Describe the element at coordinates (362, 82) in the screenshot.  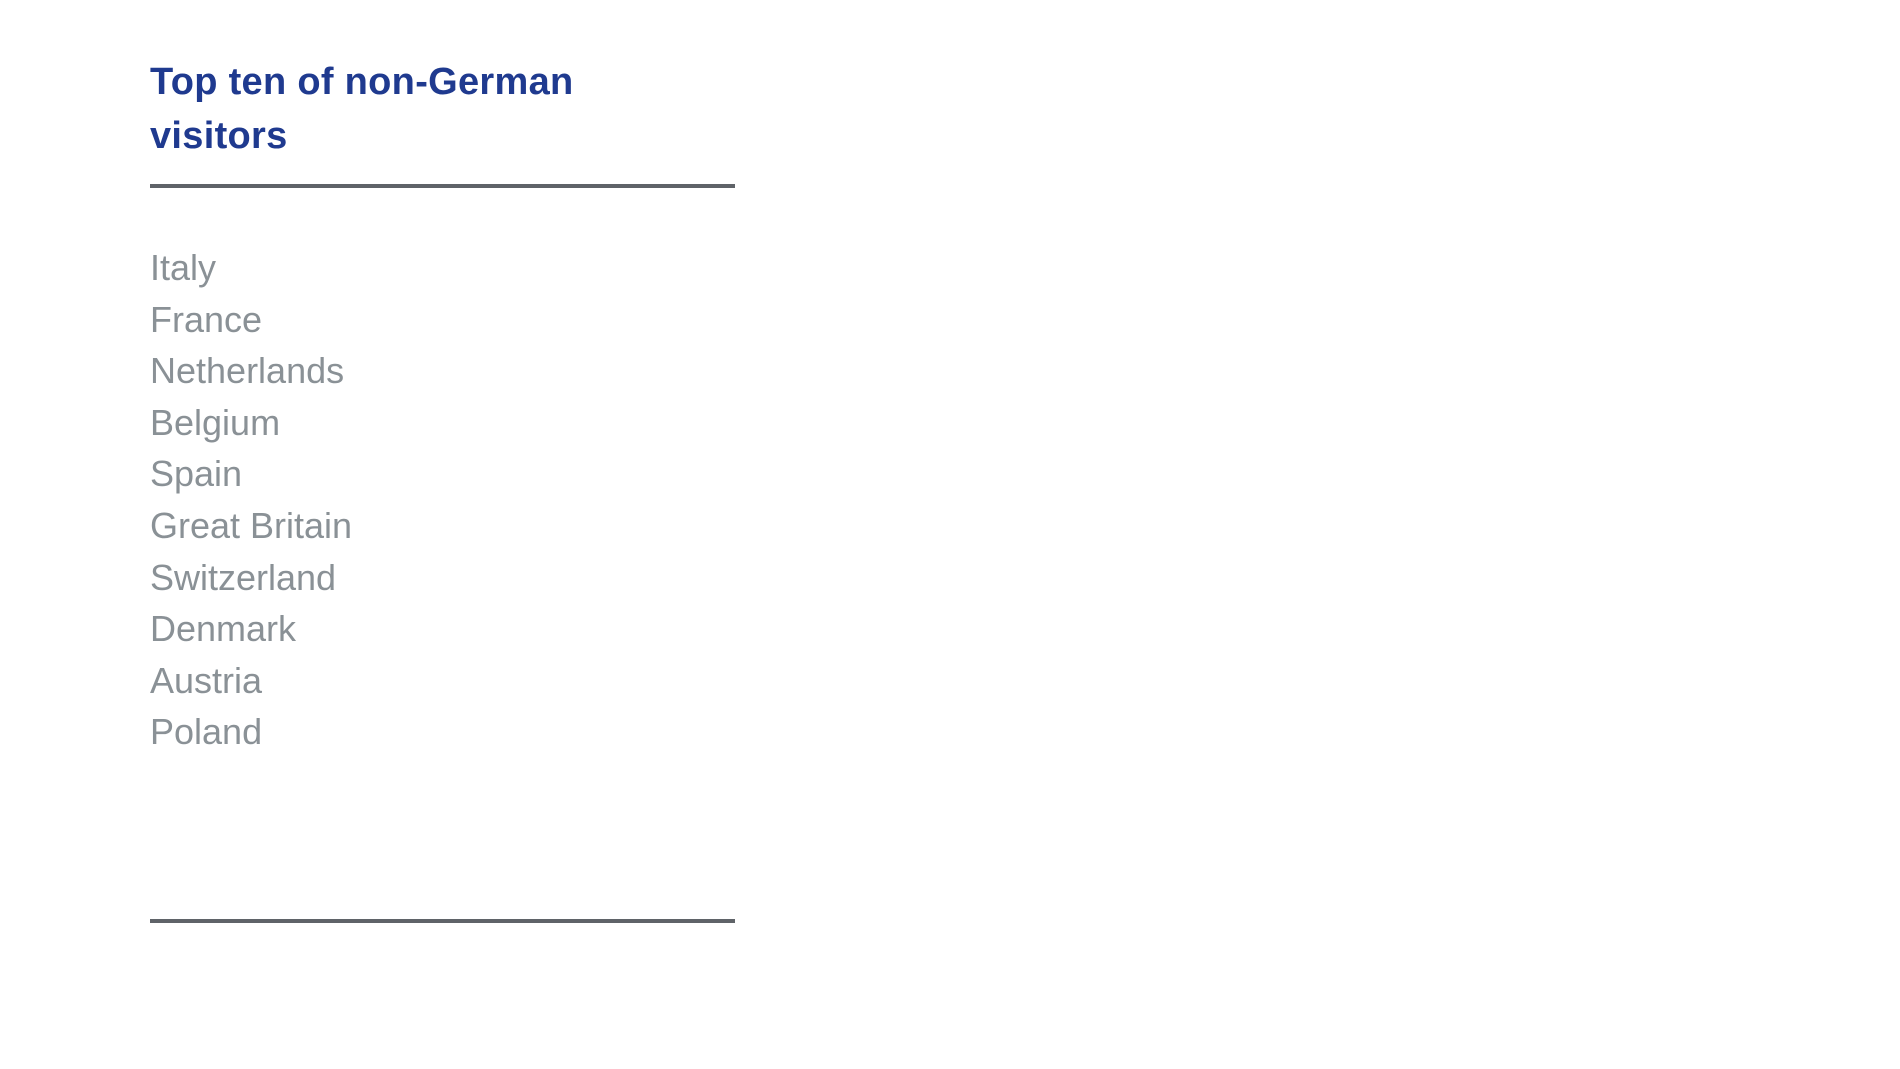
I see `title-line-1: Top ten of non-German` at that location.